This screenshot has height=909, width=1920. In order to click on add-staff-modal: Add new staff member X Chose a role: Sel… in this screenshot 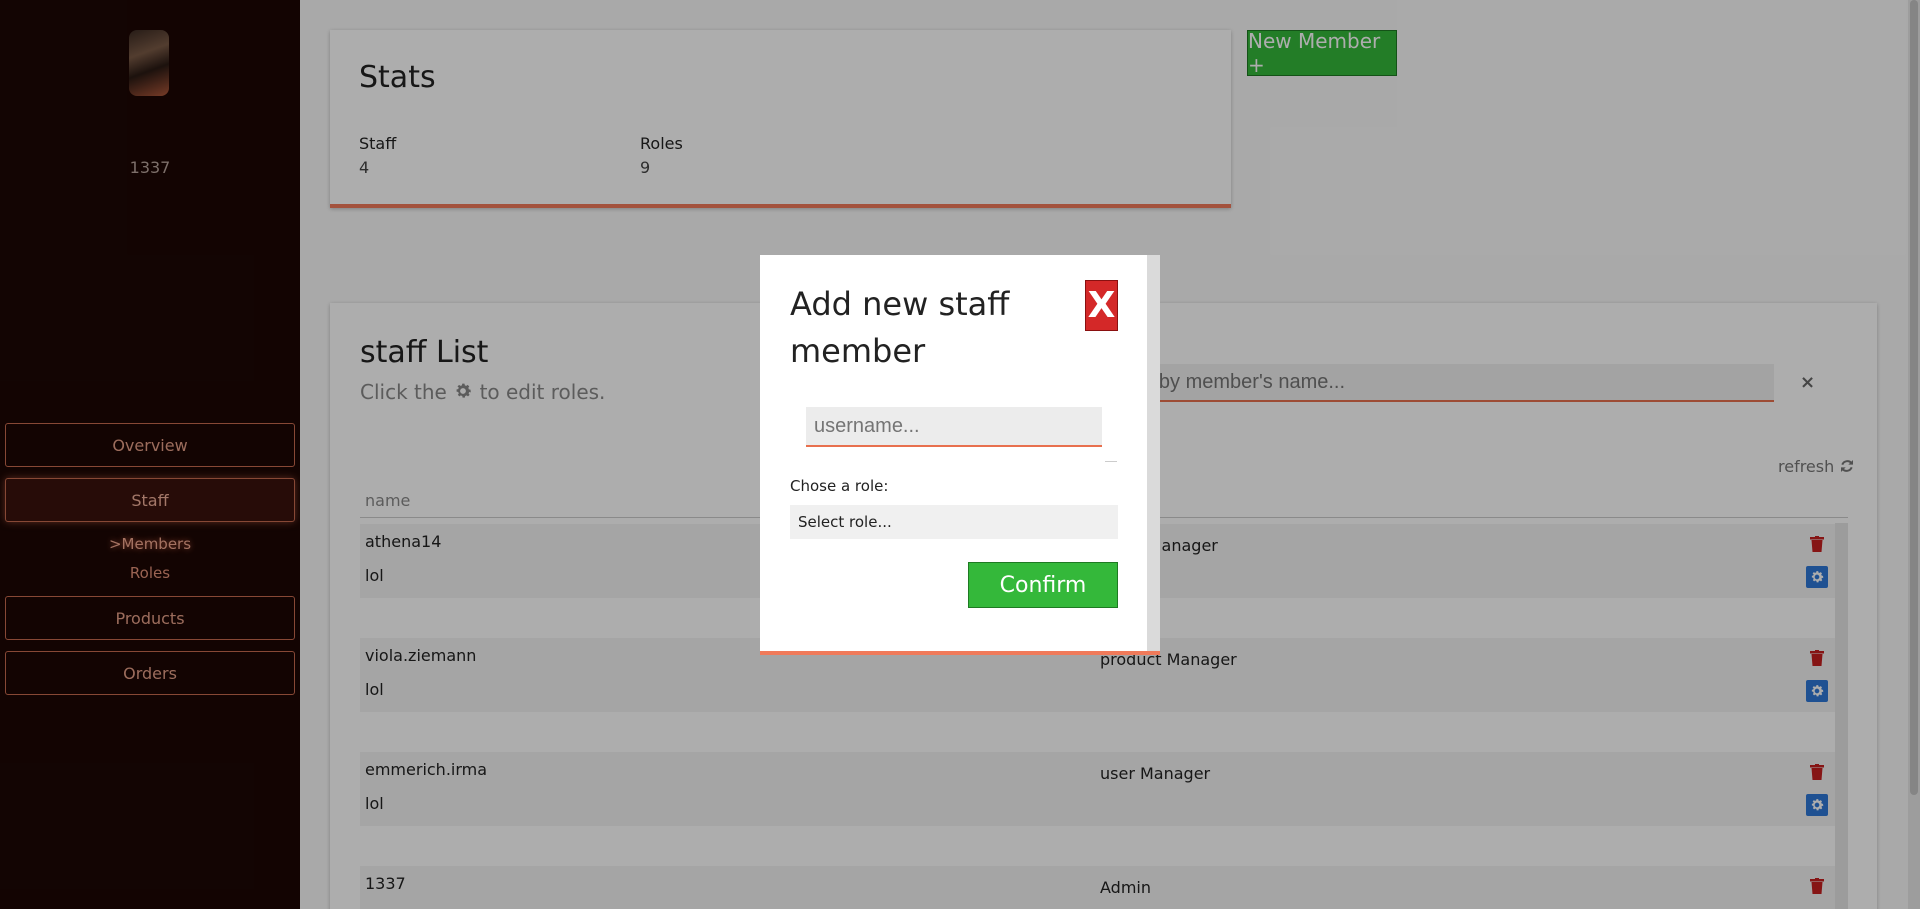, I will do `click(960, 455)`.